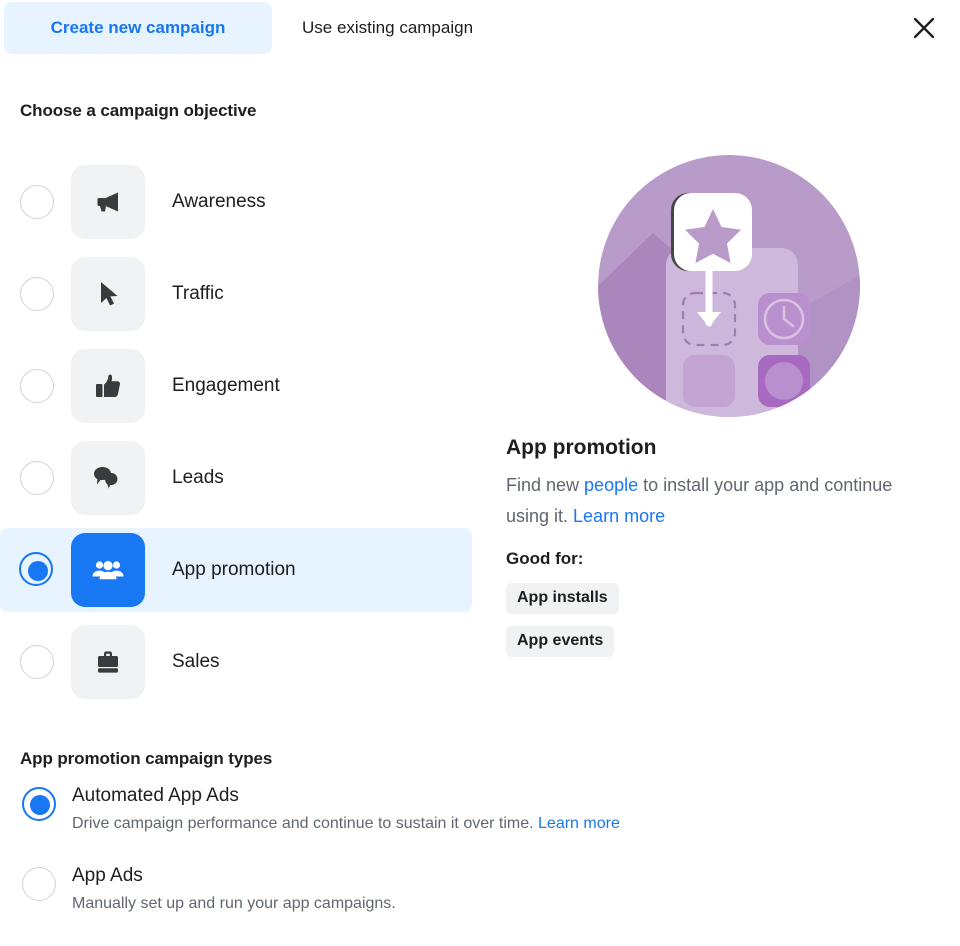 This screenshot has height=946, width=960. I want to click on good-for-label: Good for:, so click(545, 558).